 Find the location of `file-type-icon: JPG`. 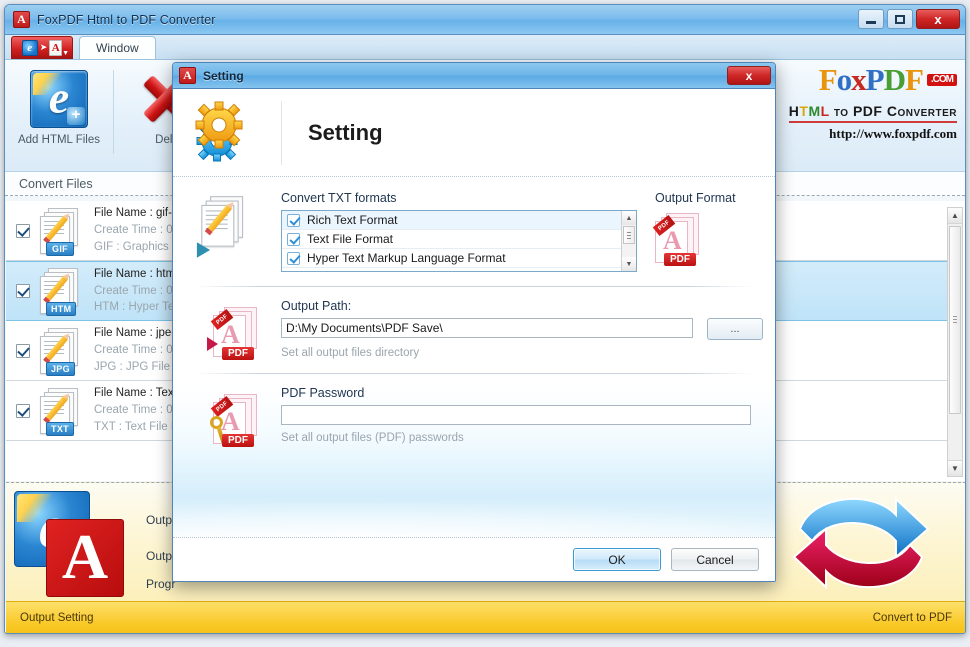

file-type-icon: JPG is located at coordinates (62, 351).